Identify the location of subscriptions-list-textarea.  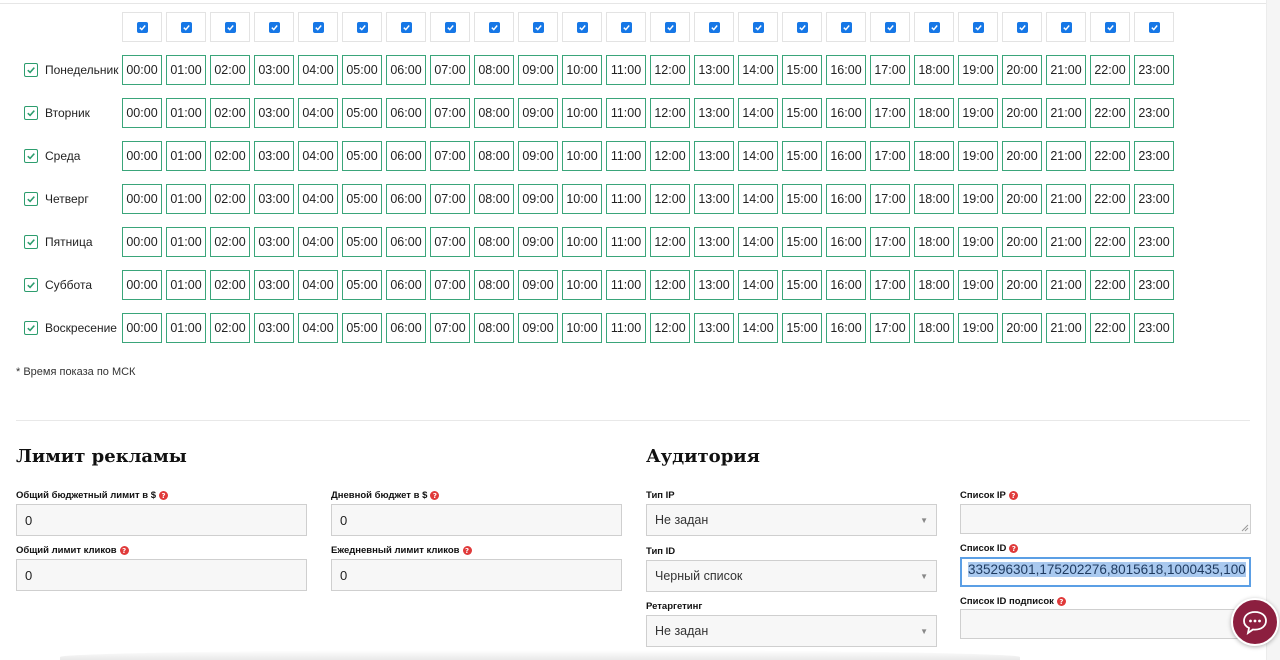
(1105, 624).